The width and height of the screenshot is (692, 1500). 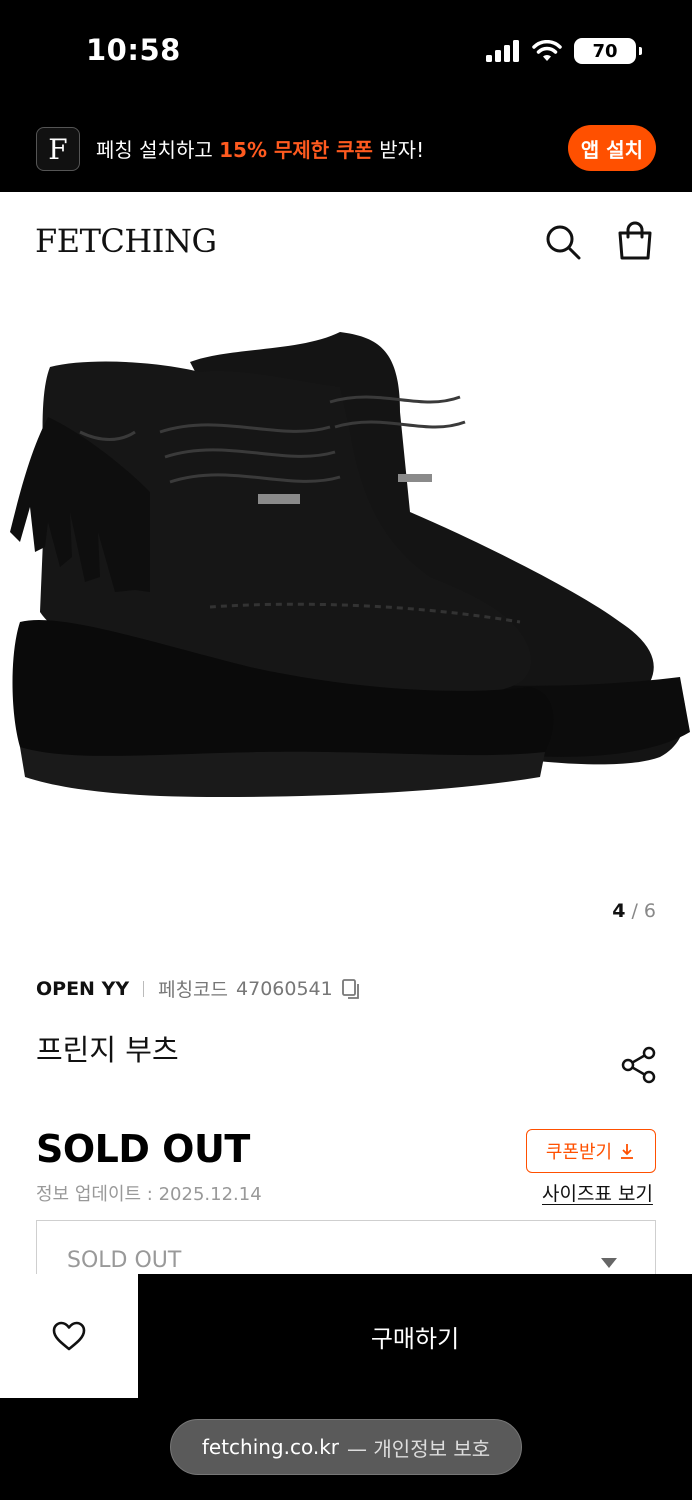 What do you see at coordinates (352, 989) in the screenshot?
I see `copy-icon` at bounding box center [352, 989].